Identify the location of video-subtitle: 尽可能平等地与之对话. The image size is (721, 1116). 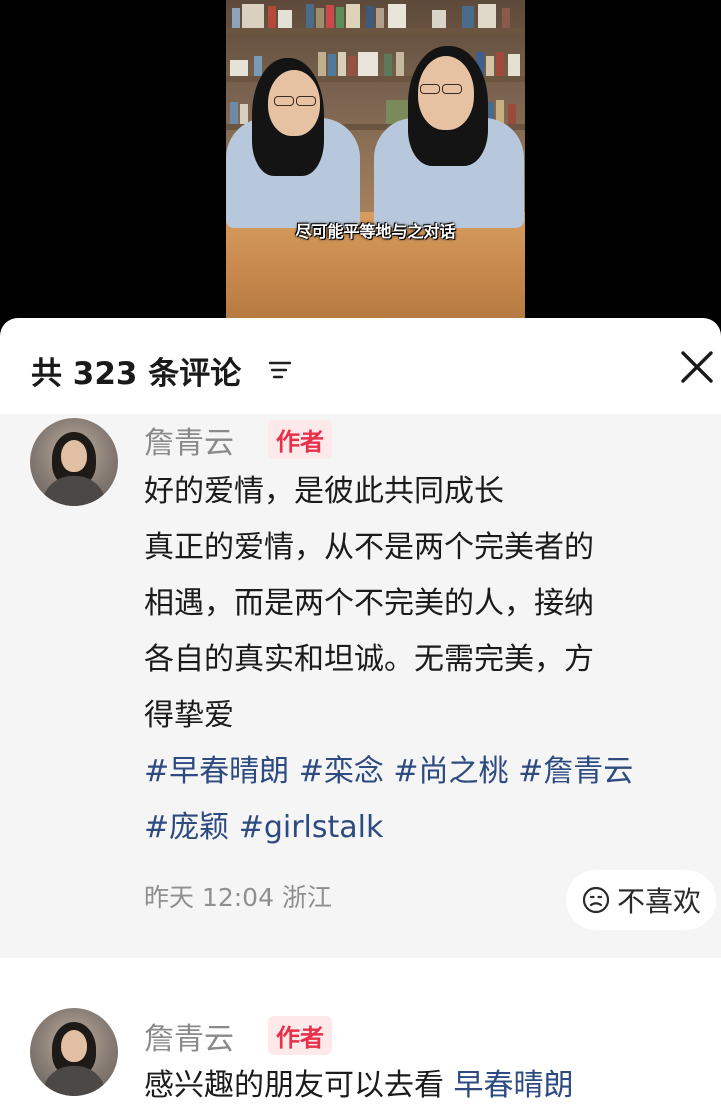
(375, 231).